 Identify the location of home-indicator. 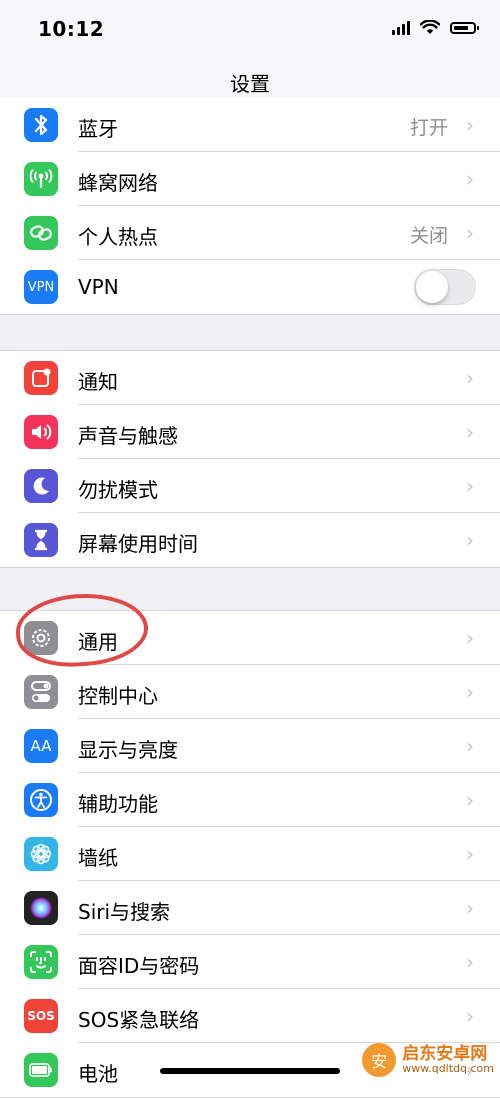
(250, 1071).